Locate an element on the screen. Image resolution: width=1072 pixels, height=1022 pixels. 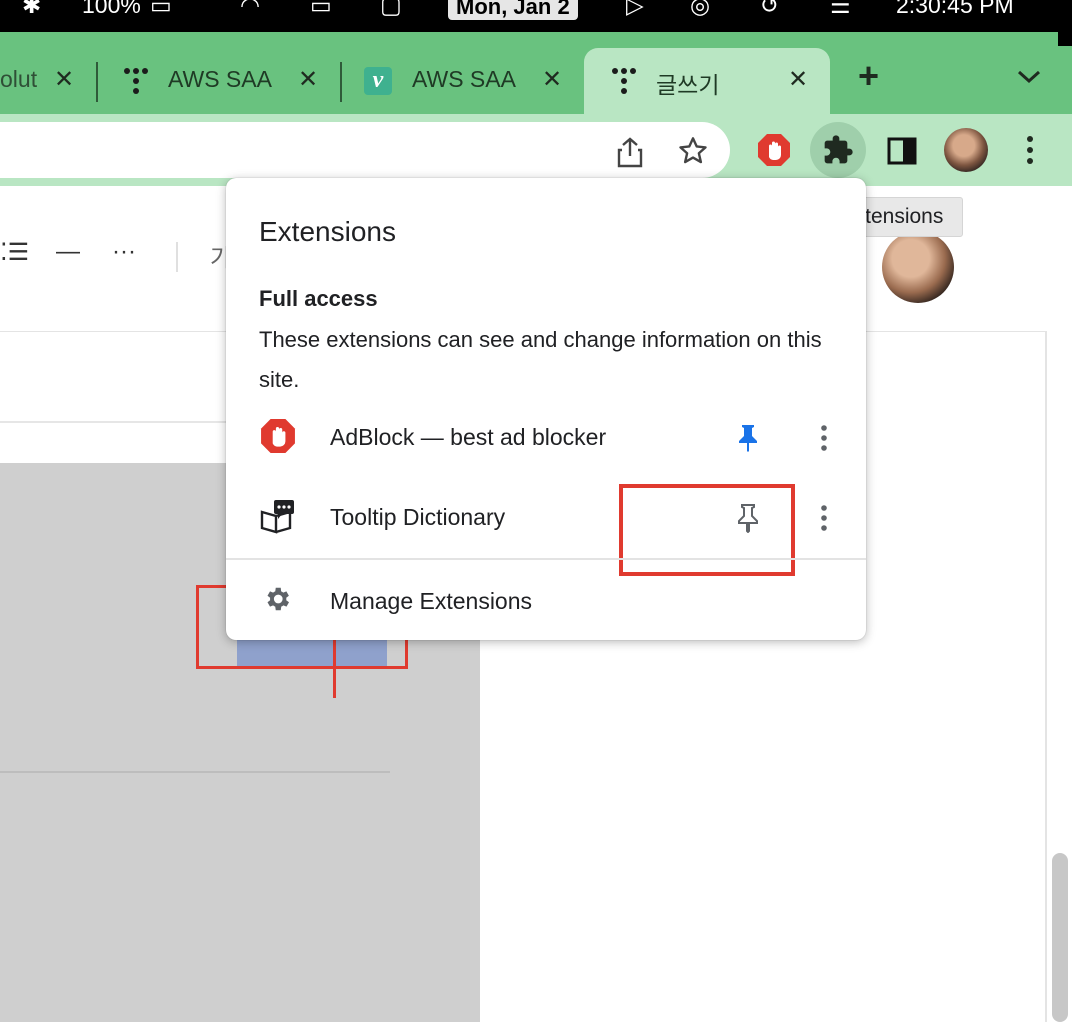
tab-4-active: 글쓰기 ✕ is located at coordinates (707, 81).